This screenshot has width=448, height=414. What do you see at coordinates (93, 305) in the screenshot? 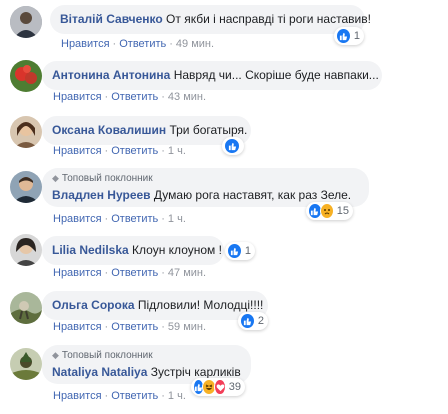
I see `comment-author: Ольга Сорока` at bounding box center [93, 305].